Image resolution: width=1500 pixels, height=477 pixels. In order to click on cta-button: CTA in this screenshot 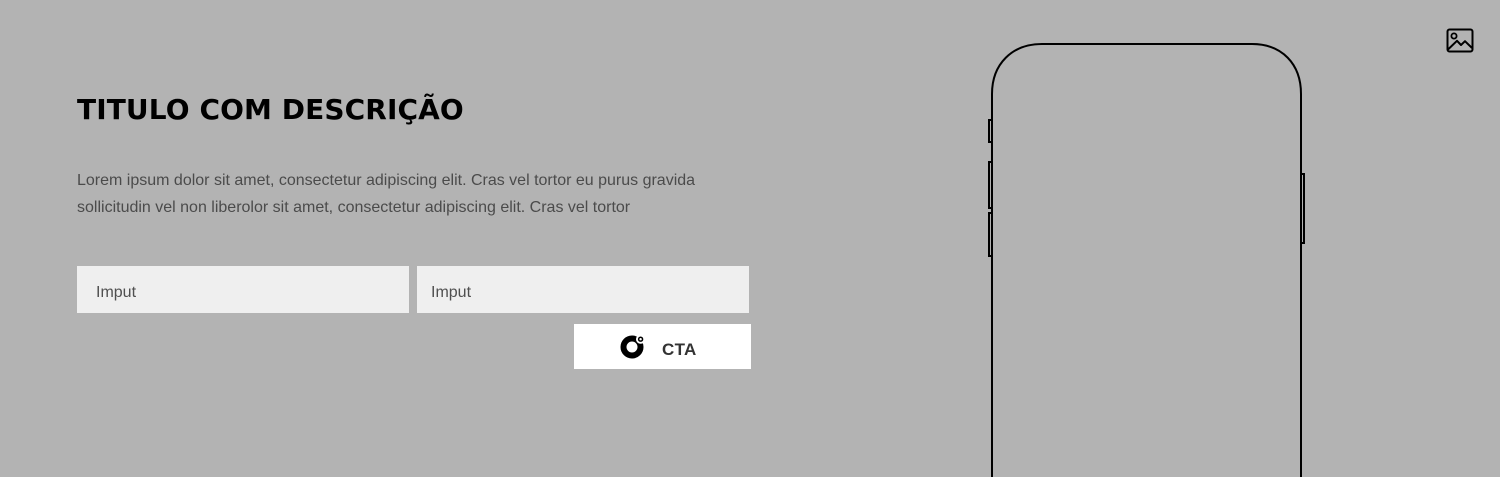, I will do `click(662, 346)`.